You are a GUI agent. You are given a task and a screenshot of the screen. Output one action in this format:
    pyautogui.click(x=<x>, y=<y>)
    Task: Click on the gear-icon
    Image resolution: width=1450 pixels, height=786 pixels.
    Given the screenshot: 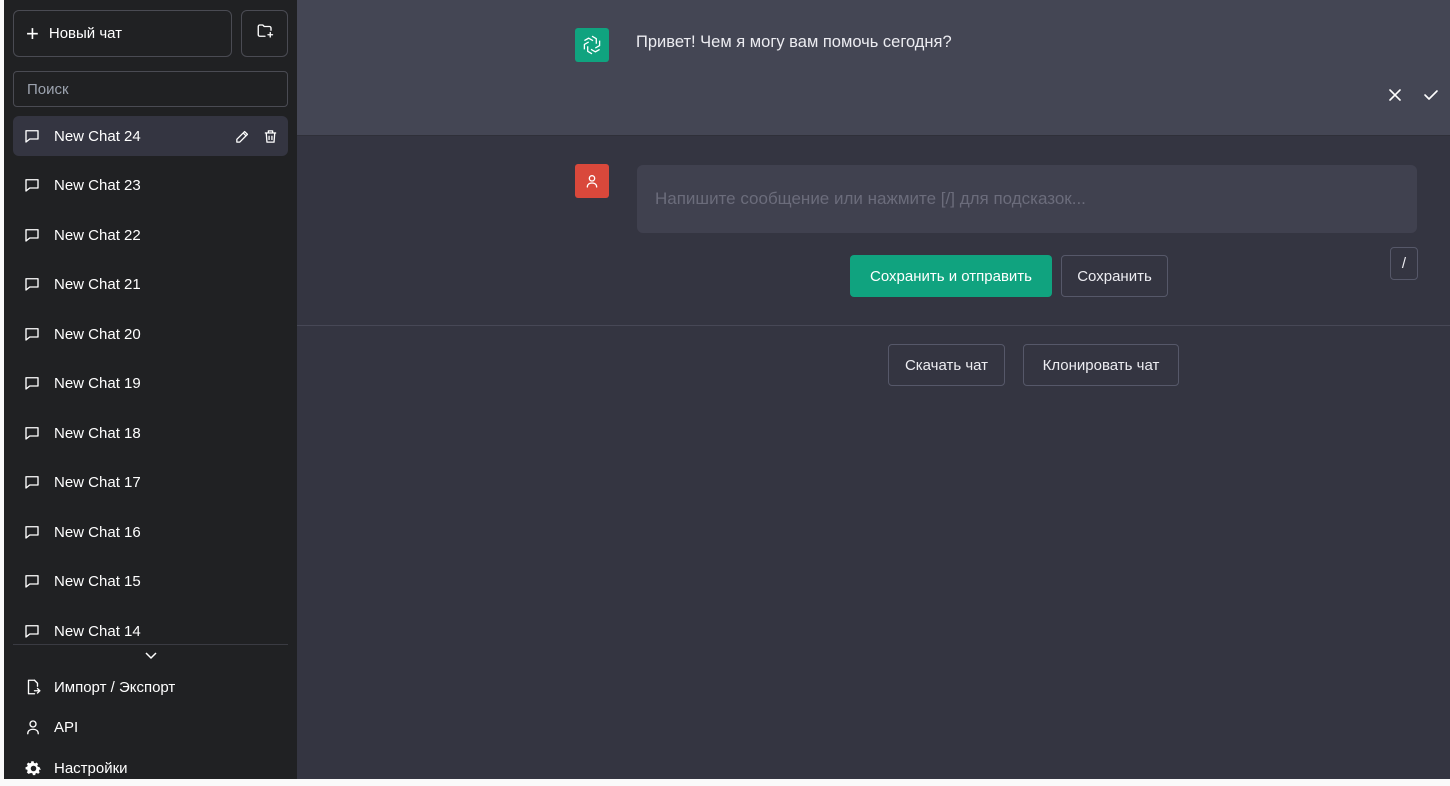 What is the action you would take?
    pyautogui.click(x=33, y=768)
    